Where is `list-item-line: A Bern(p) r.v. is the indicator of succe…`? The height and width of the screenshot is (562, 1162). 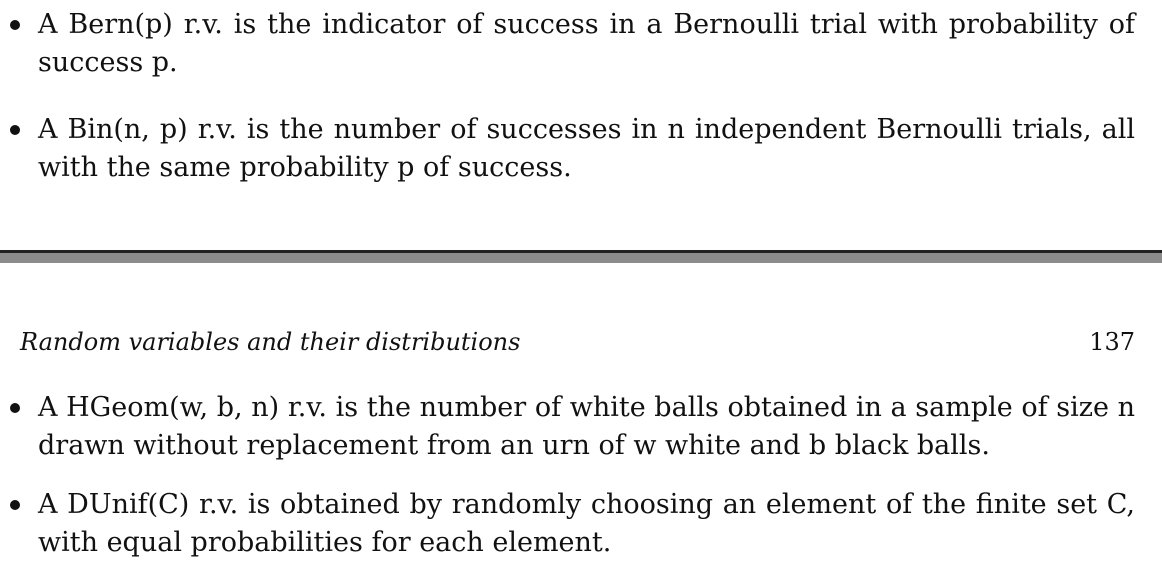
list-item-line: A Bern(p) r.v. is the indicator of succe… is located at coordinates (586, 24).